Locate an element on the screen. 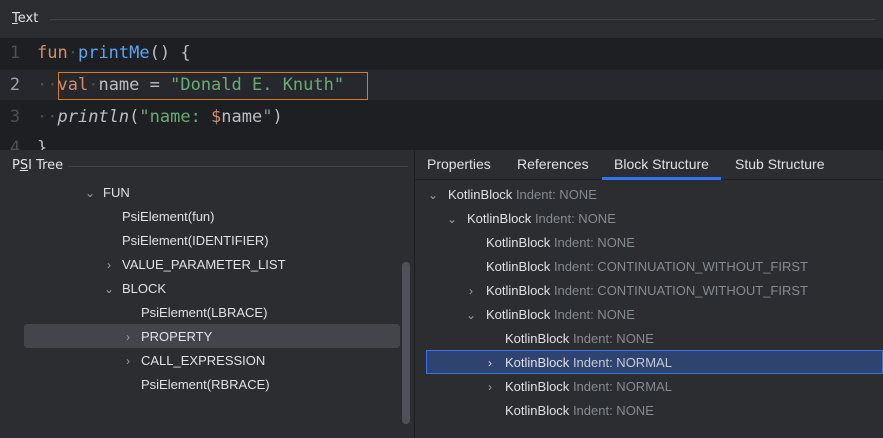 The height and width of the screenshot is (438, 883). tree-item-value-parameter-list: › VALUE_PARAMETER_LIST is located at coordinates (194, 265).